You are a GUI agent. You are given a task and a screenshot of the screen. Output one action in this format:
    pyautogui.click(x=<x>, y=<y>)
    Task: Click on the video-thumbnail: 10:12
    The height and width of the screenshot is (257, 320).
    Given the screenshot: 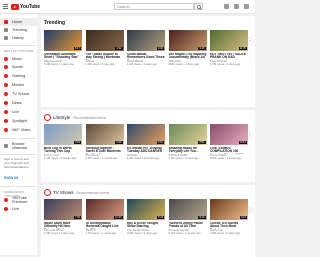 What is the action you would take?
    pyautogui.click(x=229, y=134)
    